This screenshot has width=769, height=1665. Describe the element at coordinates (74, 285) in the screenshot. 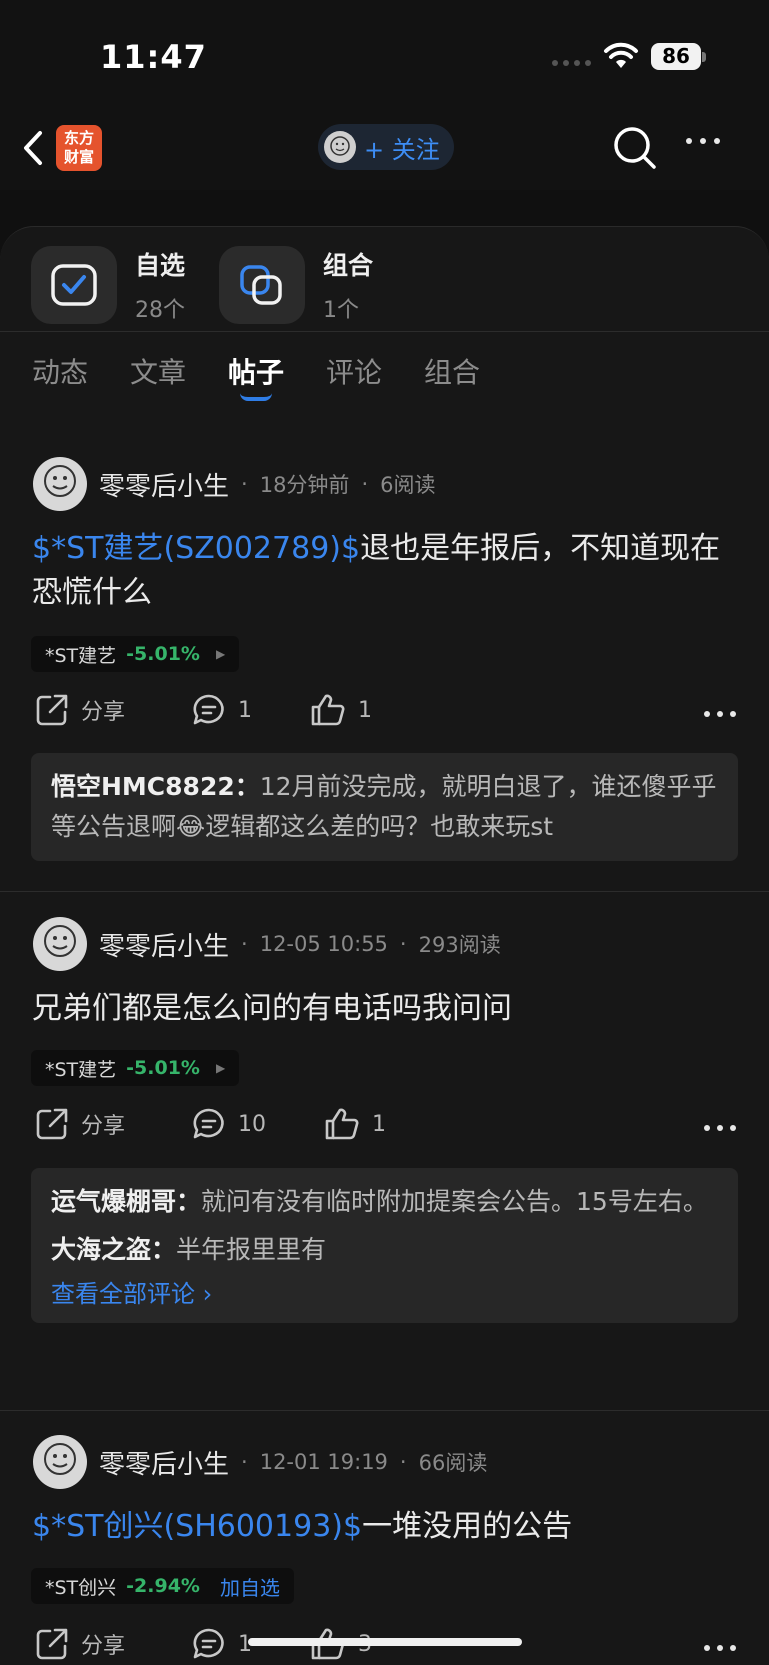

I see `watchlist-icon` at that location.